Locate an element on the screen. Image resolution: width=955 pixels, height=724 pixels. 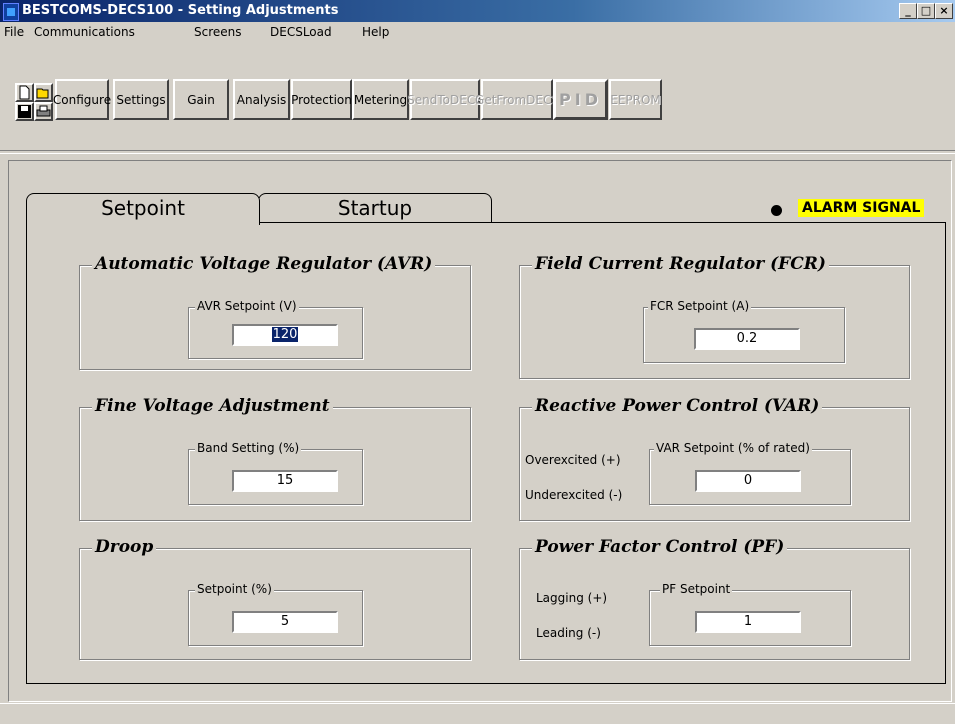
band-setting-input: 15 is located at coordinates (285, 481).